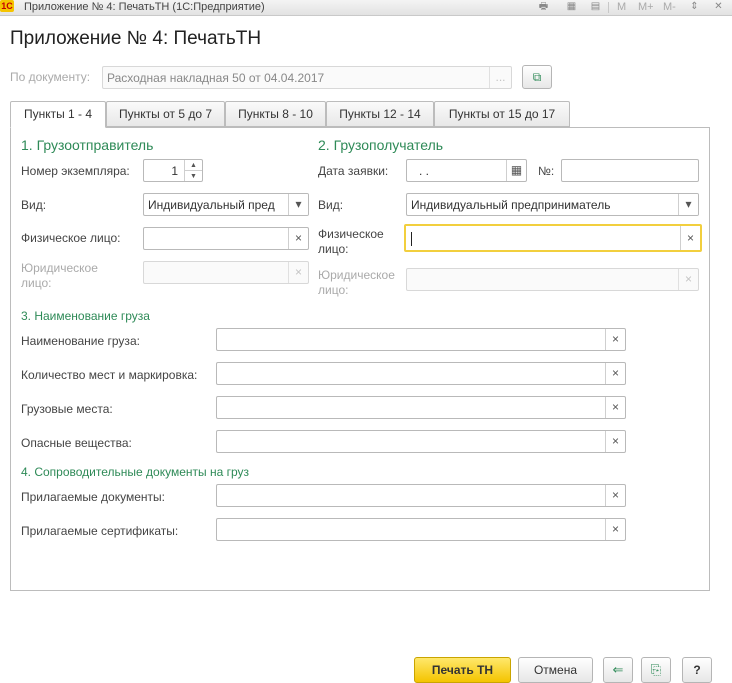 The width and height of the screenshot is (732, 683). What do you see at coordinates (421, 373) in the screenshot?
I see `cargo-places-marking-field: ×` at bounding box center [421, 373].